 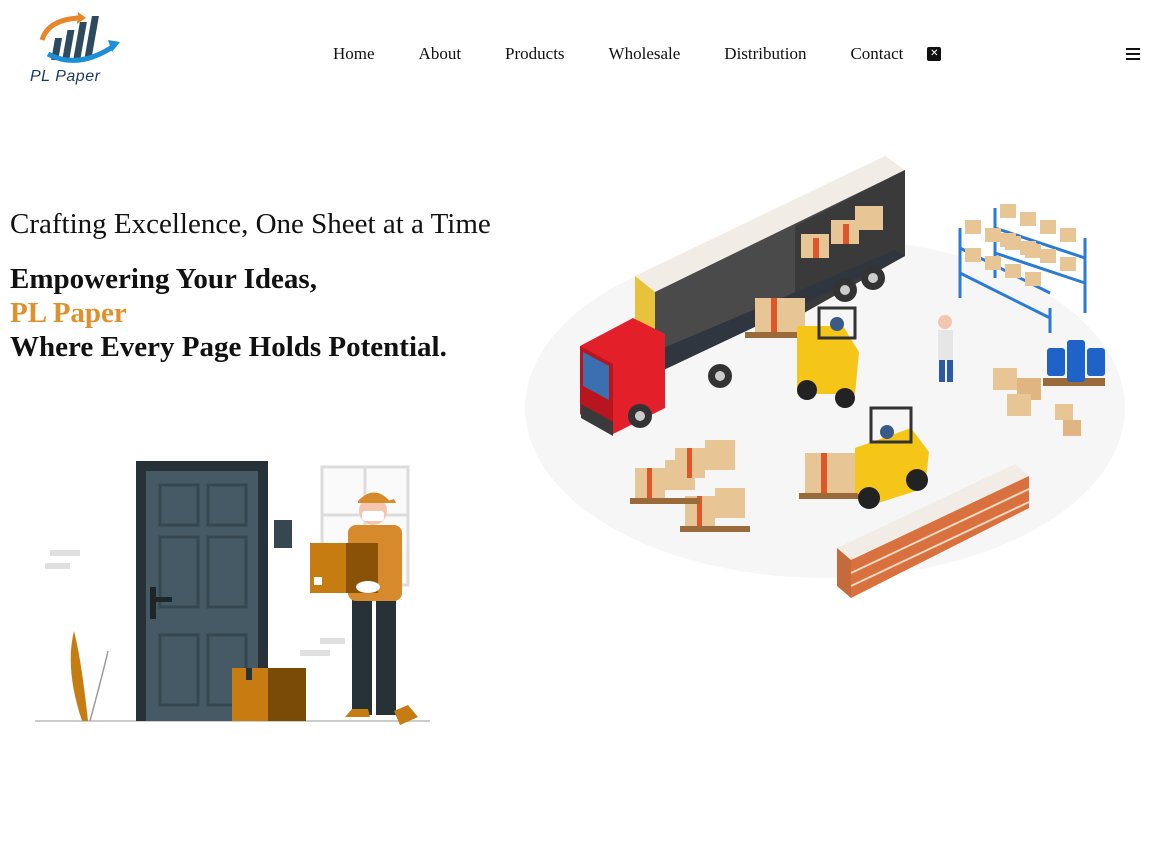 What do you see at coordinates (163, 279) in the screenshot?
I see `headline-line-1: Empowering Your Ideas,` at bounding box center [163, 279].